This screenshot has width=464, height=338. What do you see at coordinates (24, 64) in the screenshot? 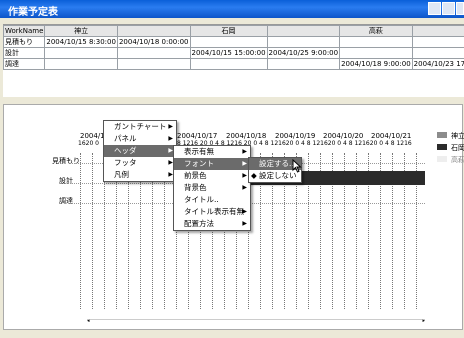
I see `table-cell: 調達` at bounding box center [24, 64].